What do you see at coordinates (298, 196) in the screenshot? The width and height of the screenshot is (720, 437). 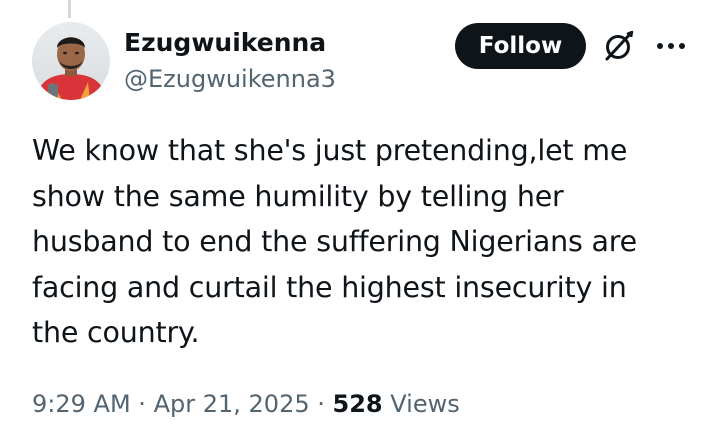 I see `tweet-text-line: show the same humility by telling her` at bounding box center [298, 196].